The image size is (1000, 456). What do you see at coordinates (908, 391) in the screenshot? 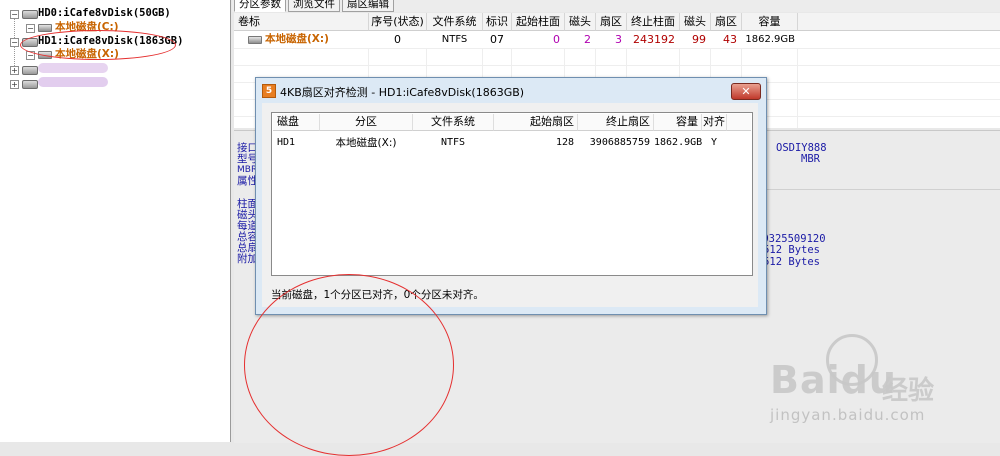
I see `watermark-cn: 经验` at bounding box center [908, 391].